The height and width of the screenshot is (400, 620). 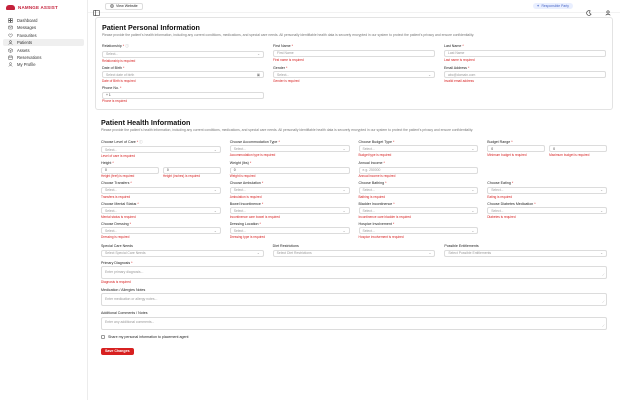 What do you see at coordinates (375, 155) in the screenshot?
I see `field-error: Budget type is required` at bounding box center [375, 155].